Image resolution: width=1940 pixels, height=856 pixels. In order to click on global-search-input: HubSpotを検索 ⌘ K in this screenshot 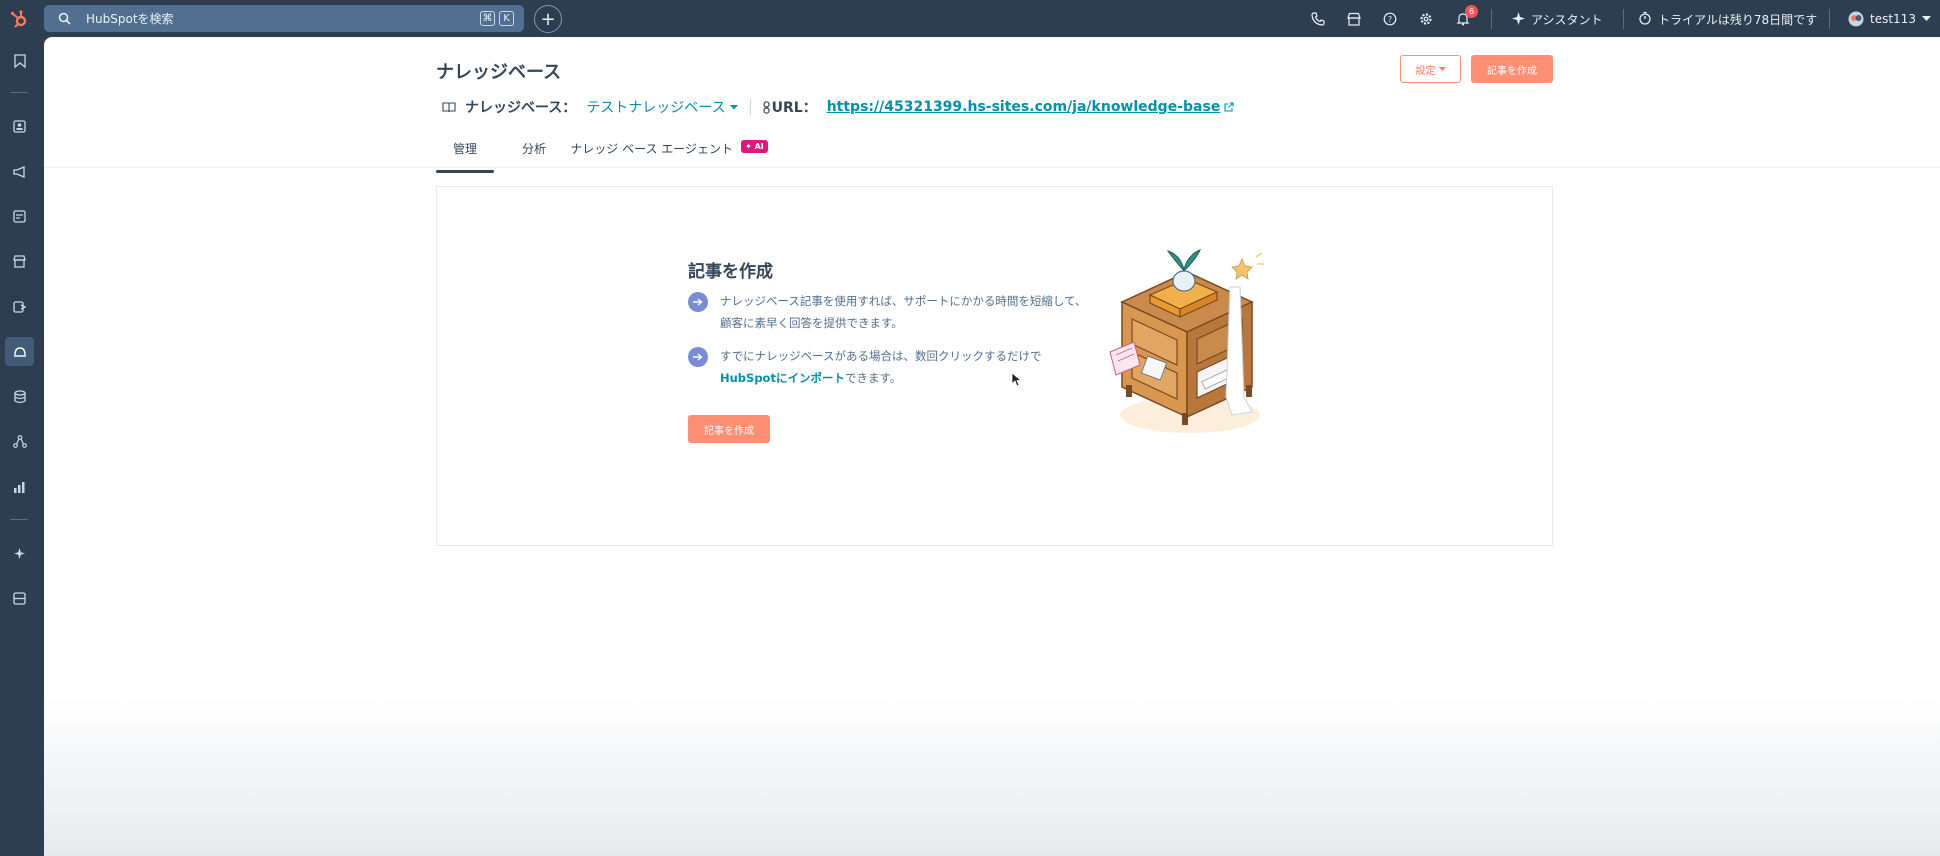, I will do `click(284, 18)`.